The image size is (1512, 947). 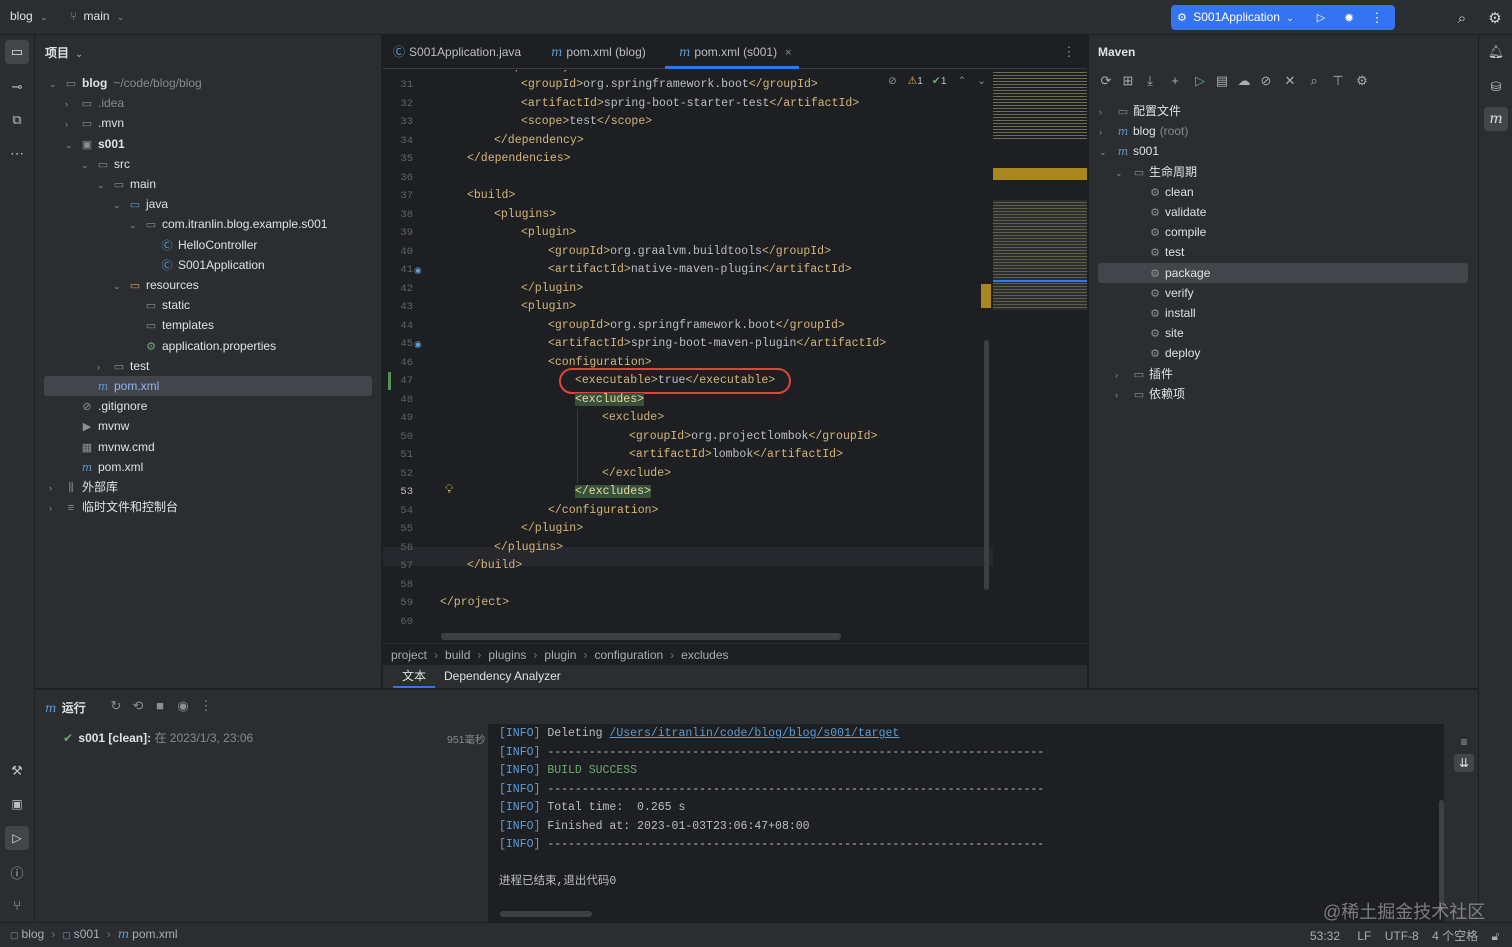 I want to click on tree-item: ⌄ ▭ main, so click(x=126, y=184).